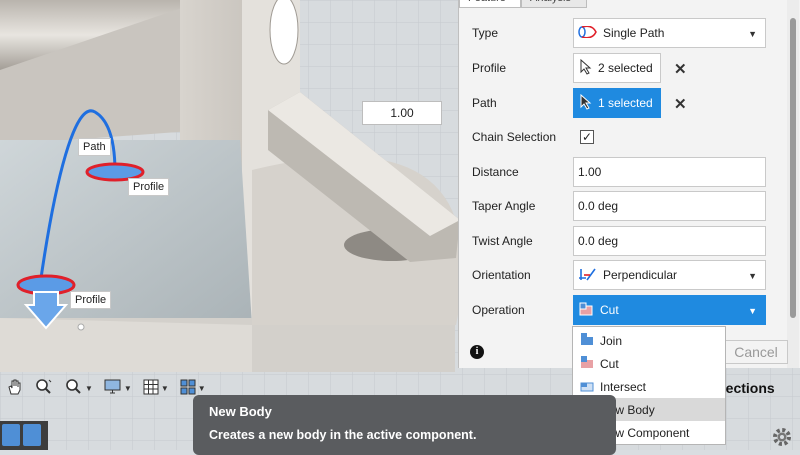 This screenshot has width=800, height=455. Describe the element at coordinates (640, 275) in the screenshot. I see `orientation-value: Perpendicular` at that location.